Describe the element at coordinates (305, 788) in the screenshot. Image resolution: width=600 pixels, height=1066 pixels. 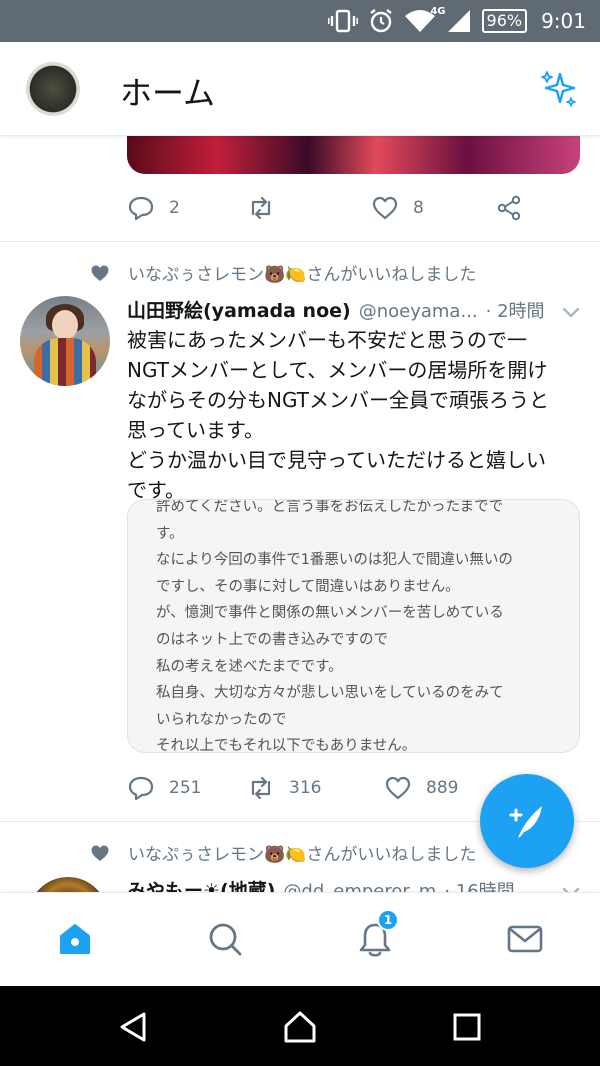
I see `retweet-count: 316` at that location.